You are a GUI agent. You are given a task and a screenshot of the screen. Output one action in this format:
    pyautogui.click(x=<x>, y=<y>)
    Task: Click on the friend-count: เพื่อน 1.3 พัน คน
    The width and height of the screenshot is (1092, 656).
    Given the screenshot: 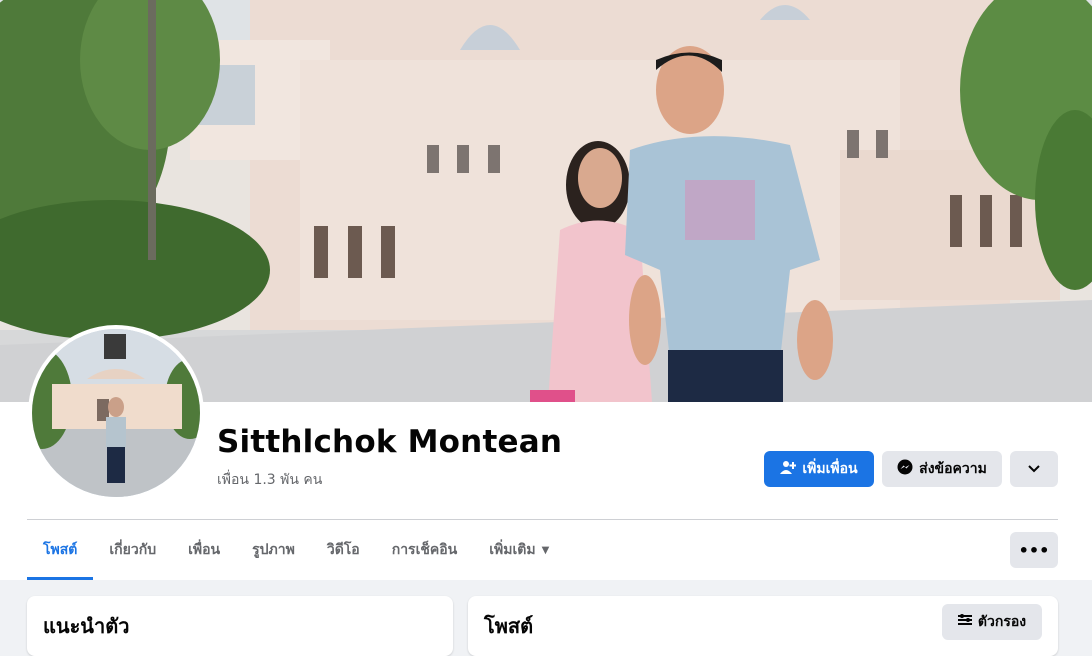 What is the action you would take?
    pyautogui.click(x=269, y=480)
    